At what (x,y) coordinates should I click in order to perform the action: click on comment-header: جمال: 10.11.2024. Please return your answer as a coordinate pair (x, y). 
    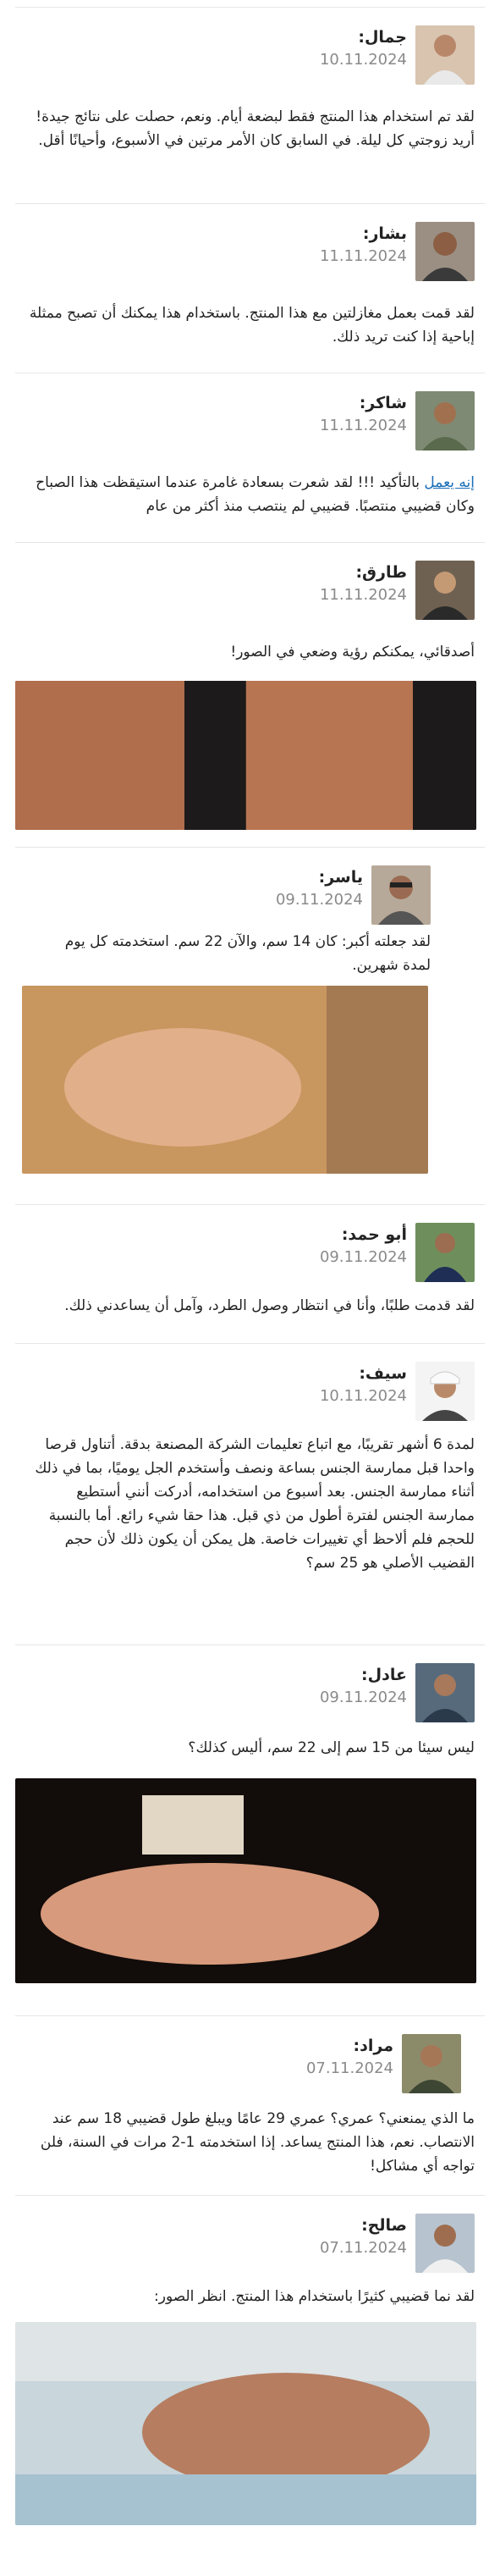
    Looking at the image, I should click on (397, 55).